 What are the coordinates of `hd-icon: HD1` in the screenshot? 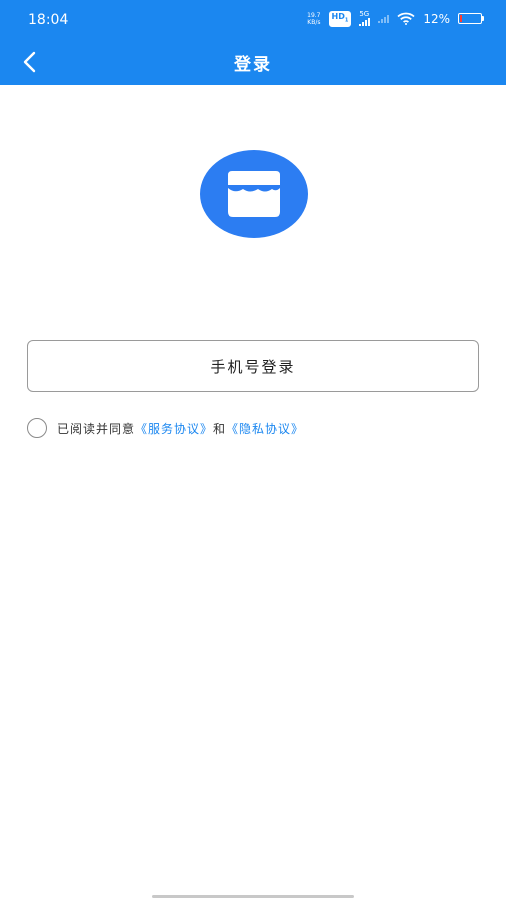 It's located at (340, 19).